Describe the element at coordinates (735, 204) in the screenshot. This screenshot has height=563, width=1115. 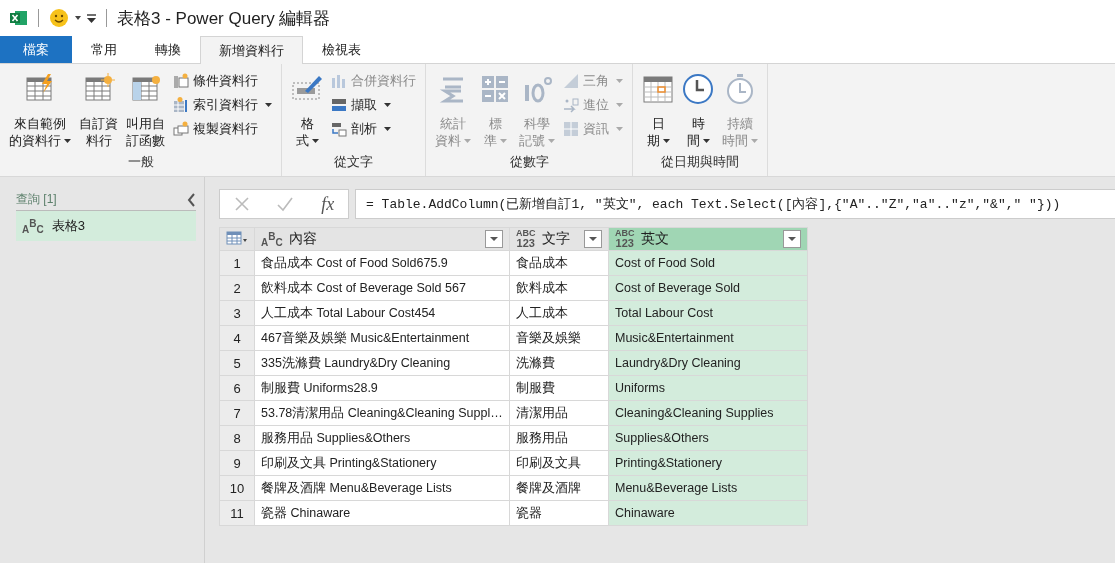
I see `formula-field: = Table.AddColumn(已新增自訂1, "英文", each Text.Select([內容],{"A".."Z","a".."z","&"," "}))` at that location.